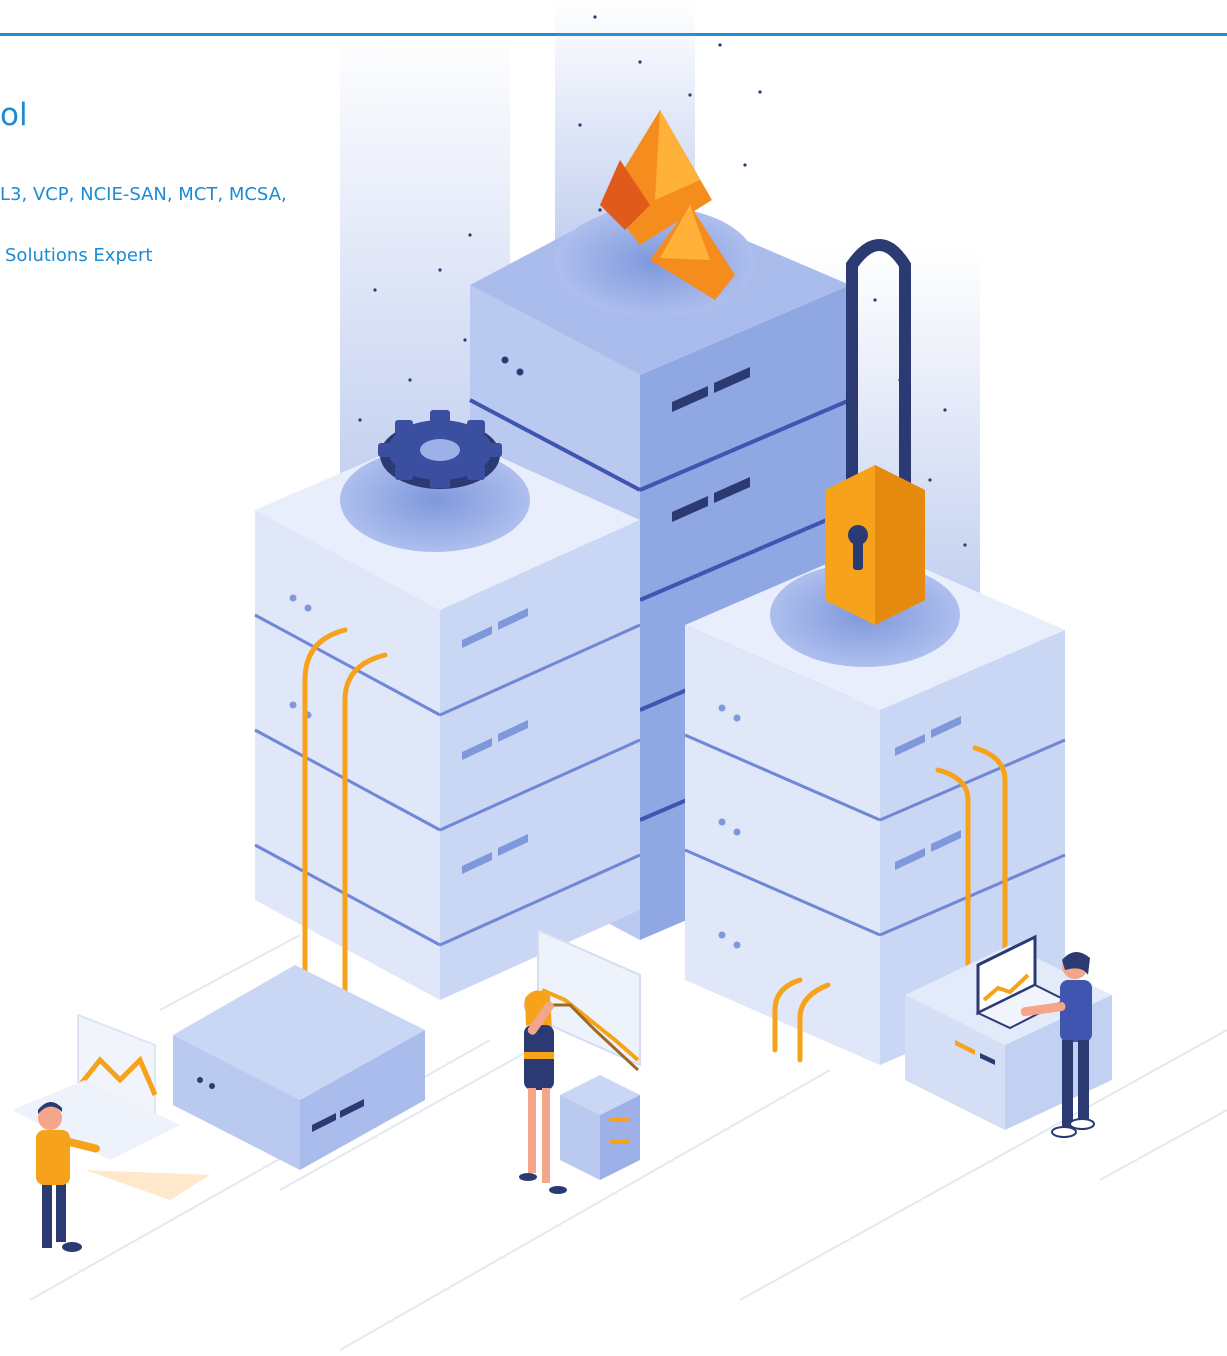  I want to click on gear-icon, so click(440, 449).